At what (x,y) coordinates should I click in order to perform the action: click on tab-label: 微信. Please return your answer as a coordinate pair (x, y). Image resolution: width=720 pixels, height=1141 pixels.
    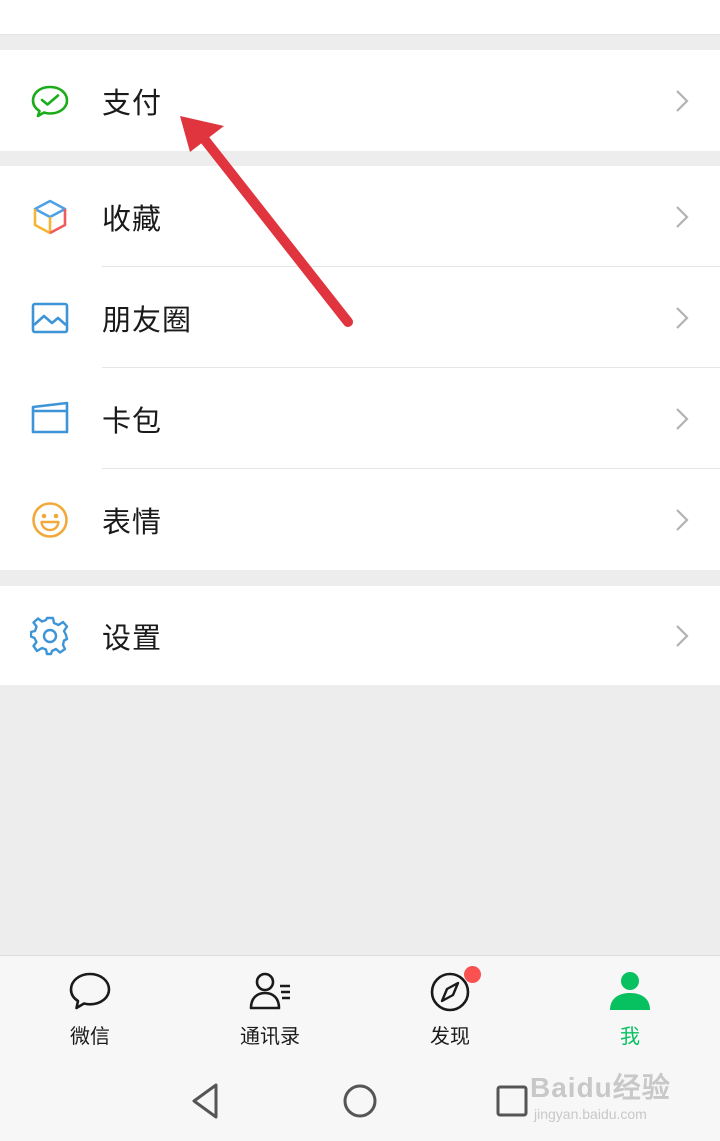
    Looking at the image, I should click on (90, 1036).